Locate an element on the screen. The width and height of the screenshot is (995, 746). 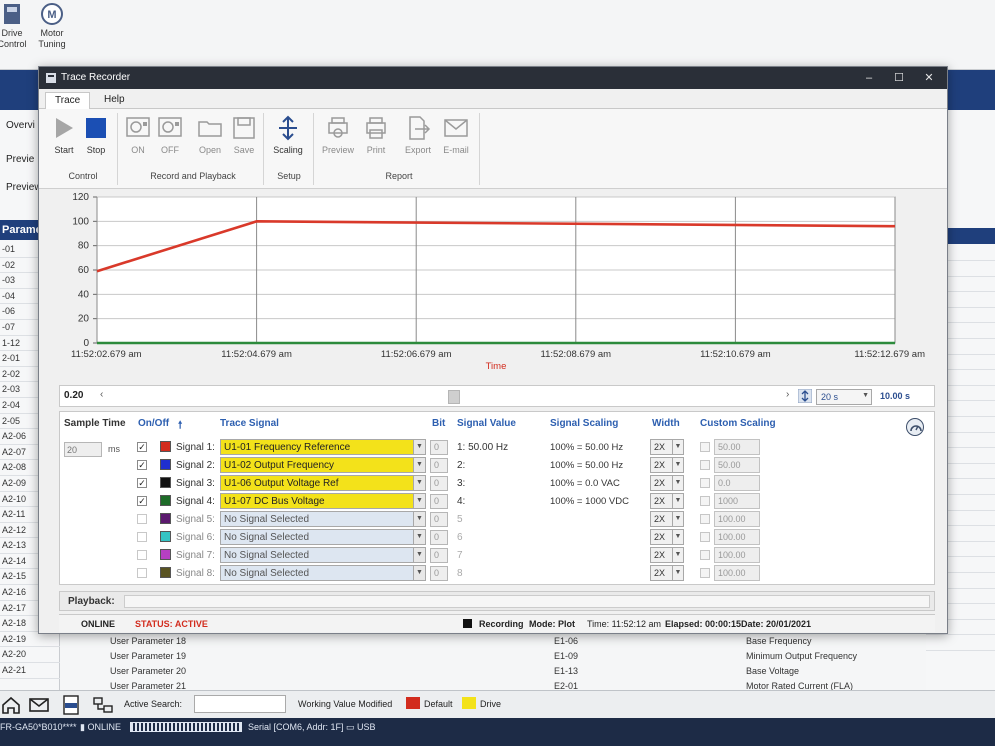
parameter-list-item: A2-19 is located at coordinates (30, 640).